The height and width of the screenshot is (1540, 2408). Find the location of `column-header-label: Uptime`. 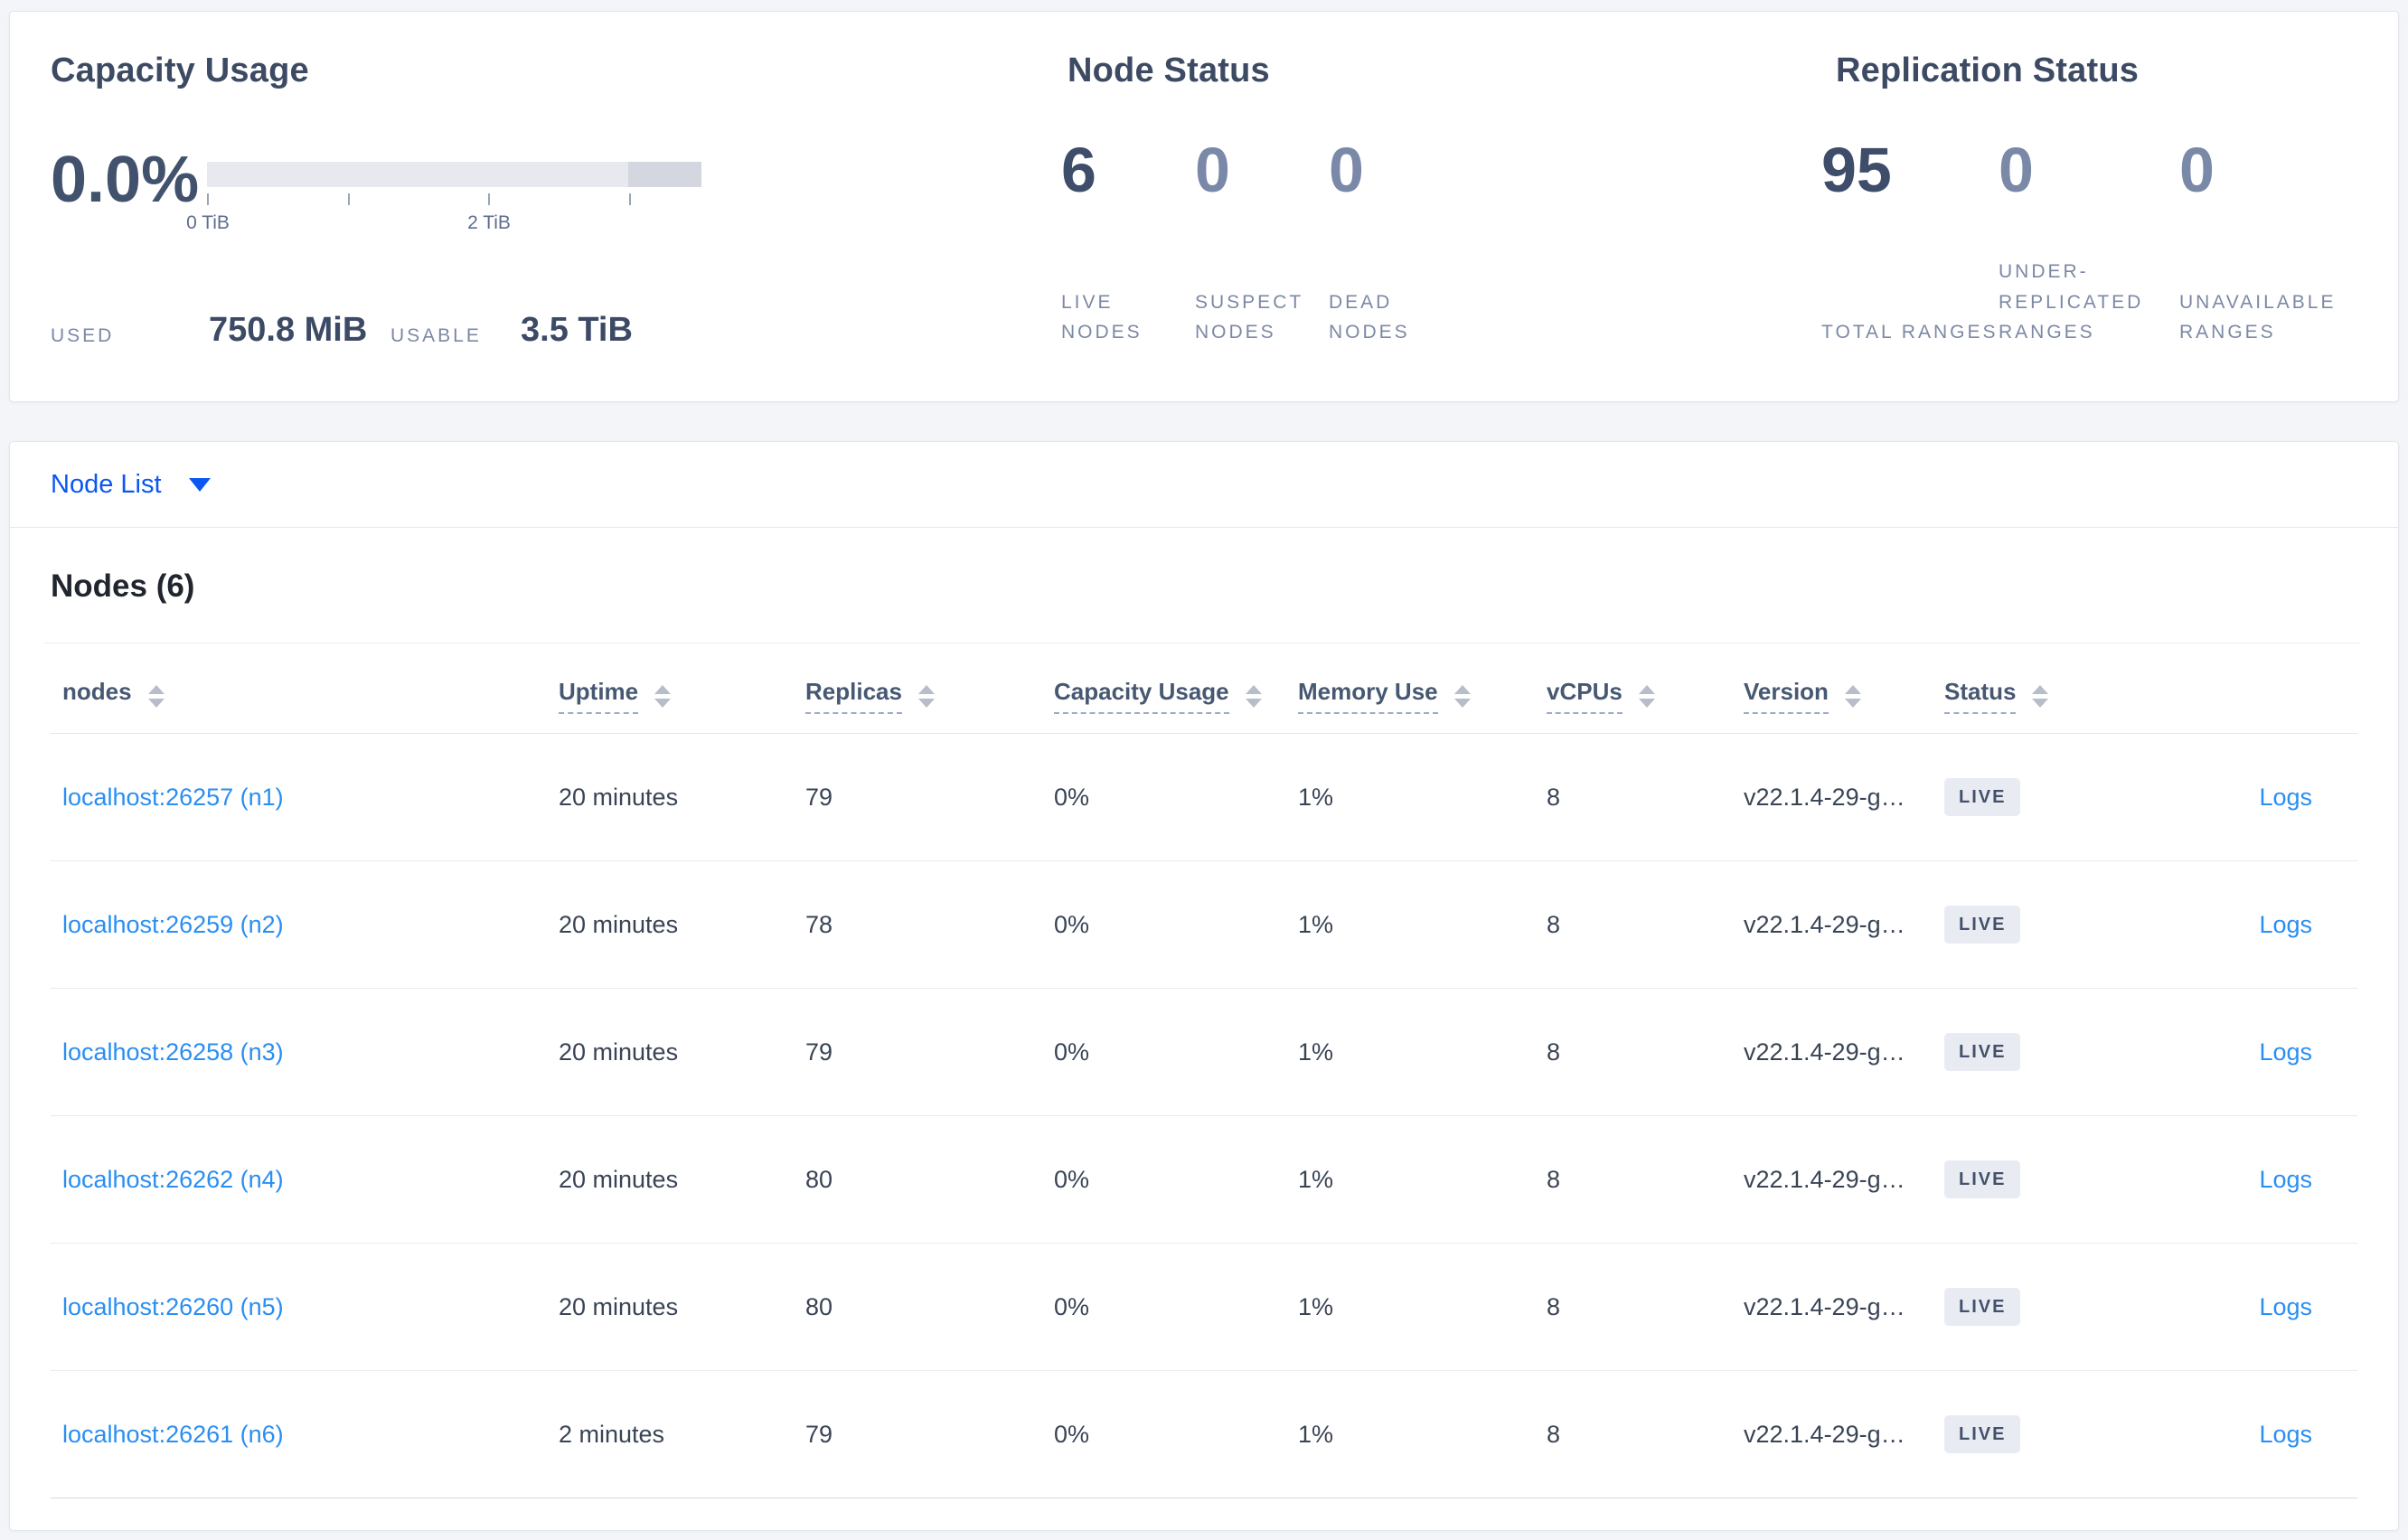

column-header-label: Uptime is located at coordinates (599, 696).